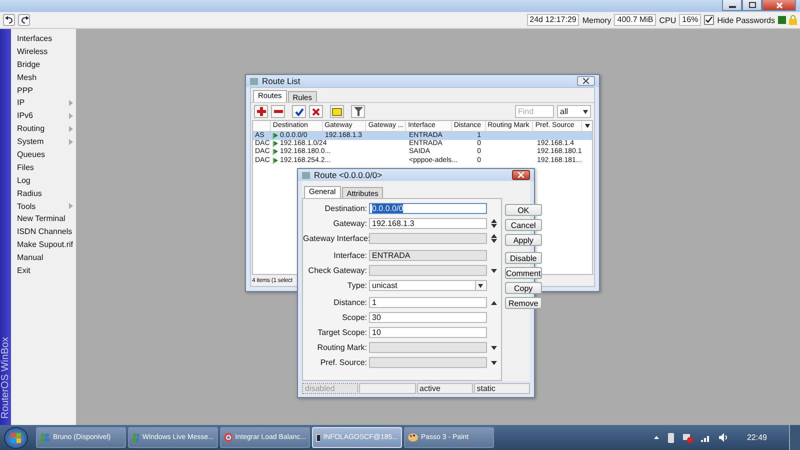 This screenshot has height=450, width=800. Describe the element at coordinates (44, 270) in the screenshot. I see `menu-item: Exit` at that location.